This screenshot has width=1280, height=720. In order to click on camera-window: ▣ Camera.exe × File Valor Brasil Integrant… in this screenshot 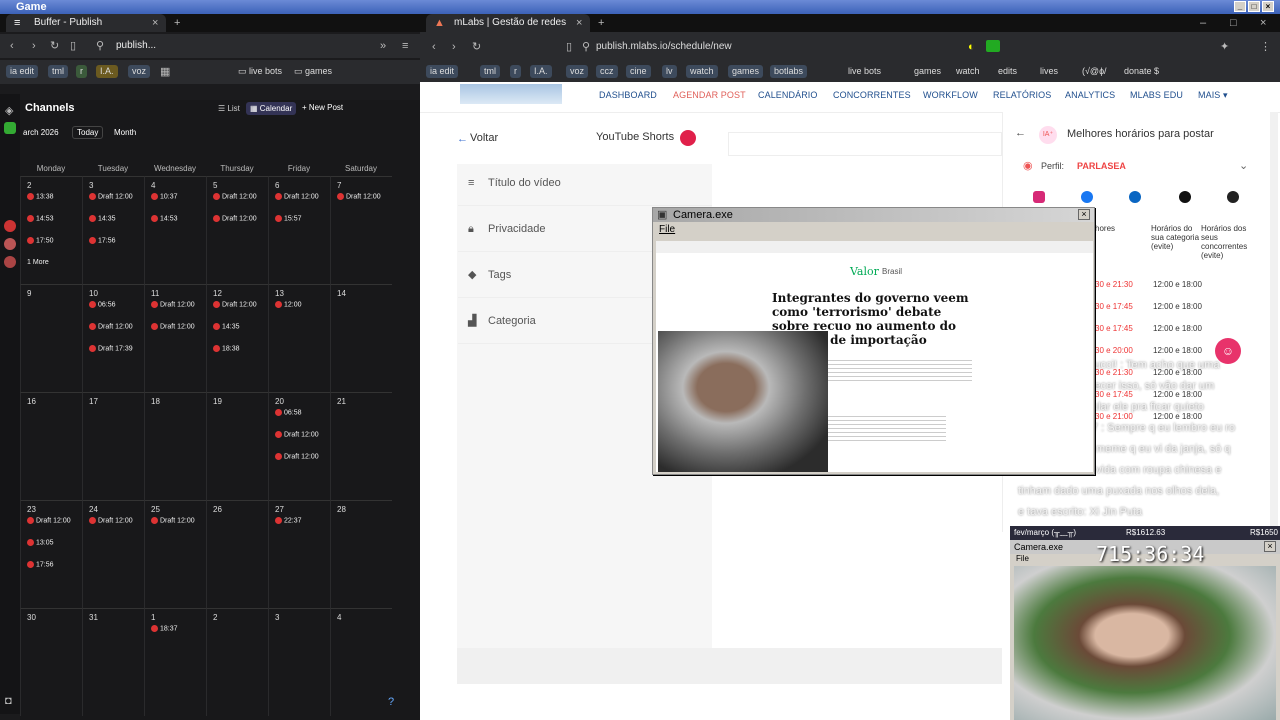, I will do `click(873, 341)`.